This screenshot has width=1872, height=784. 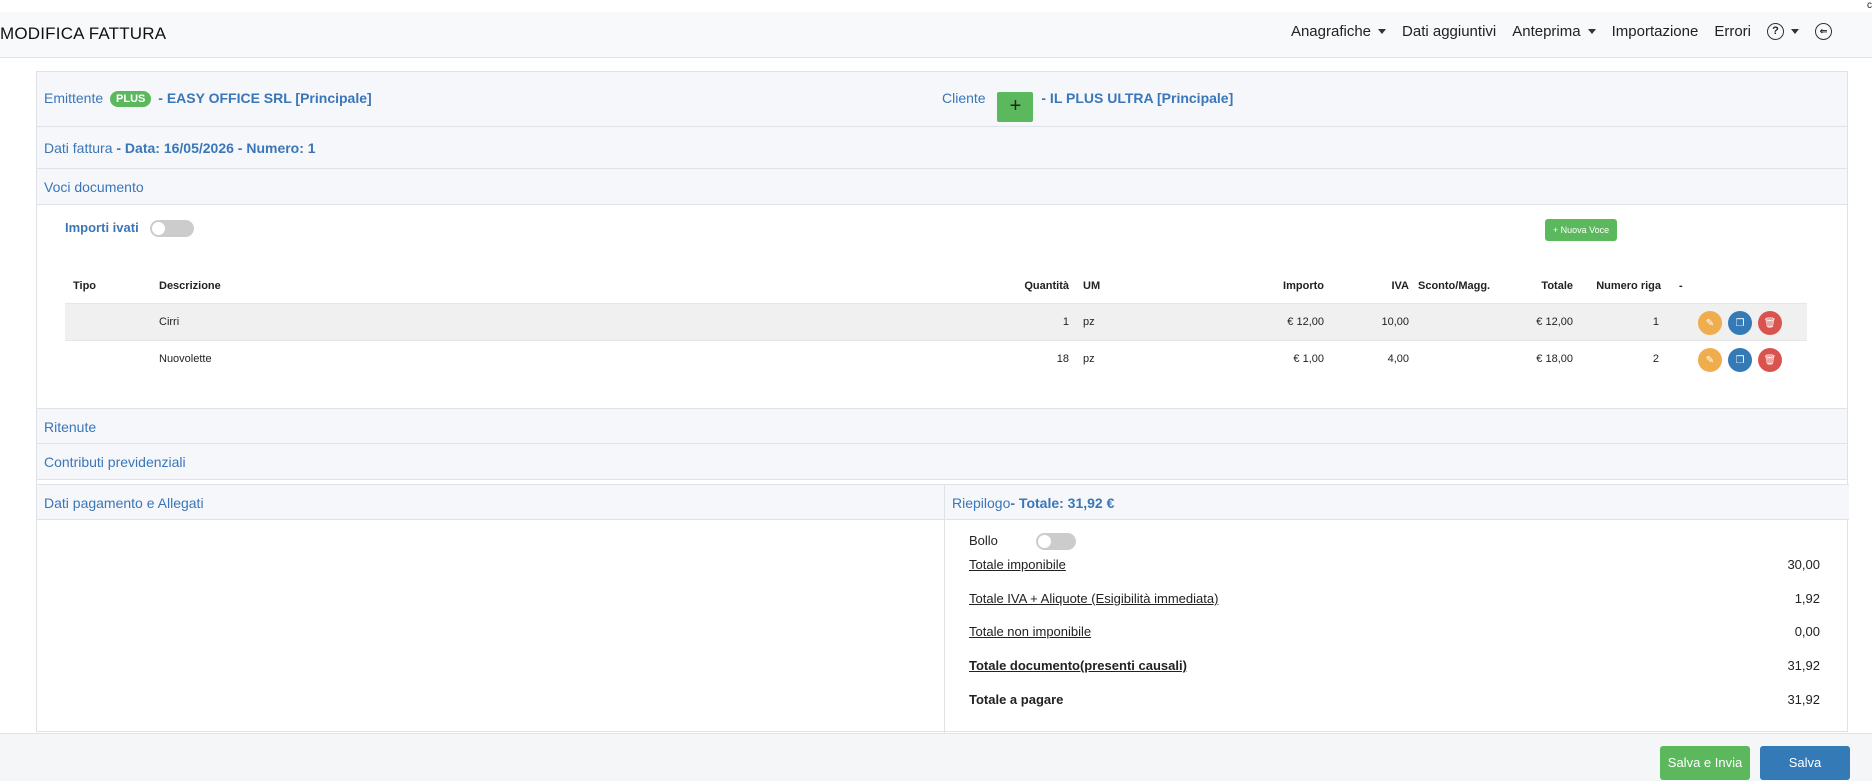 What do you see at coordinates (1805, 763) in the screenshot?
I see `salva-button: Salva` at bounding box center [1805, 763].